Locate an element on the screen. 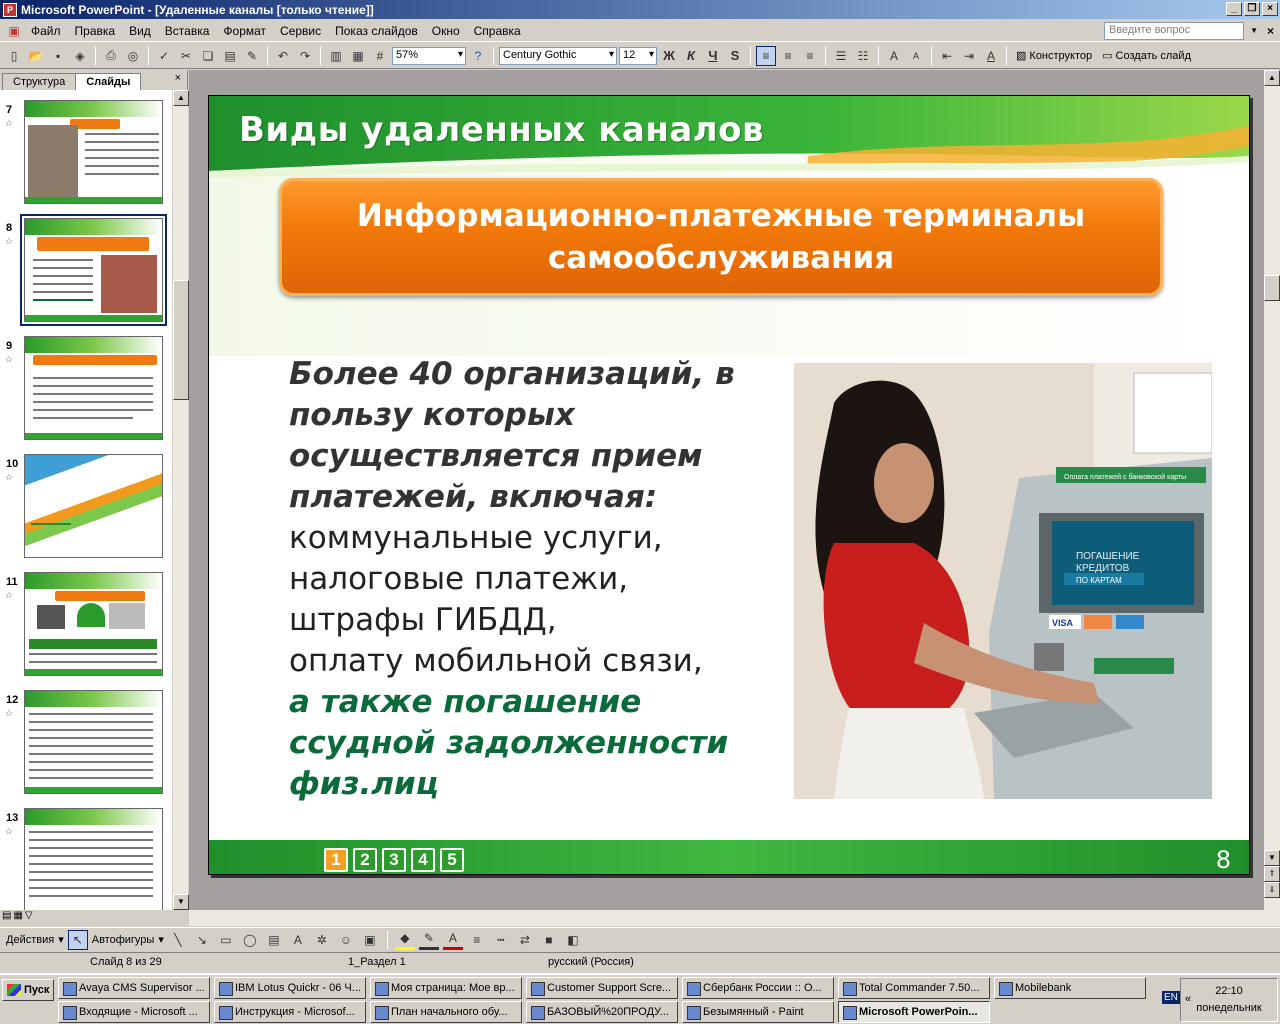  close-panel-icon: × is located at coordinates (178, 78).